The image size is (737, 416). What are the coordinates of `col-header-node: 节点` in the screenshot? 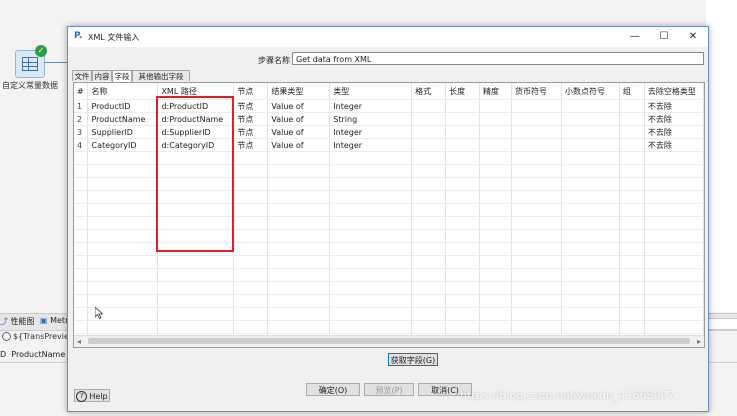 It's located at (251, 91).